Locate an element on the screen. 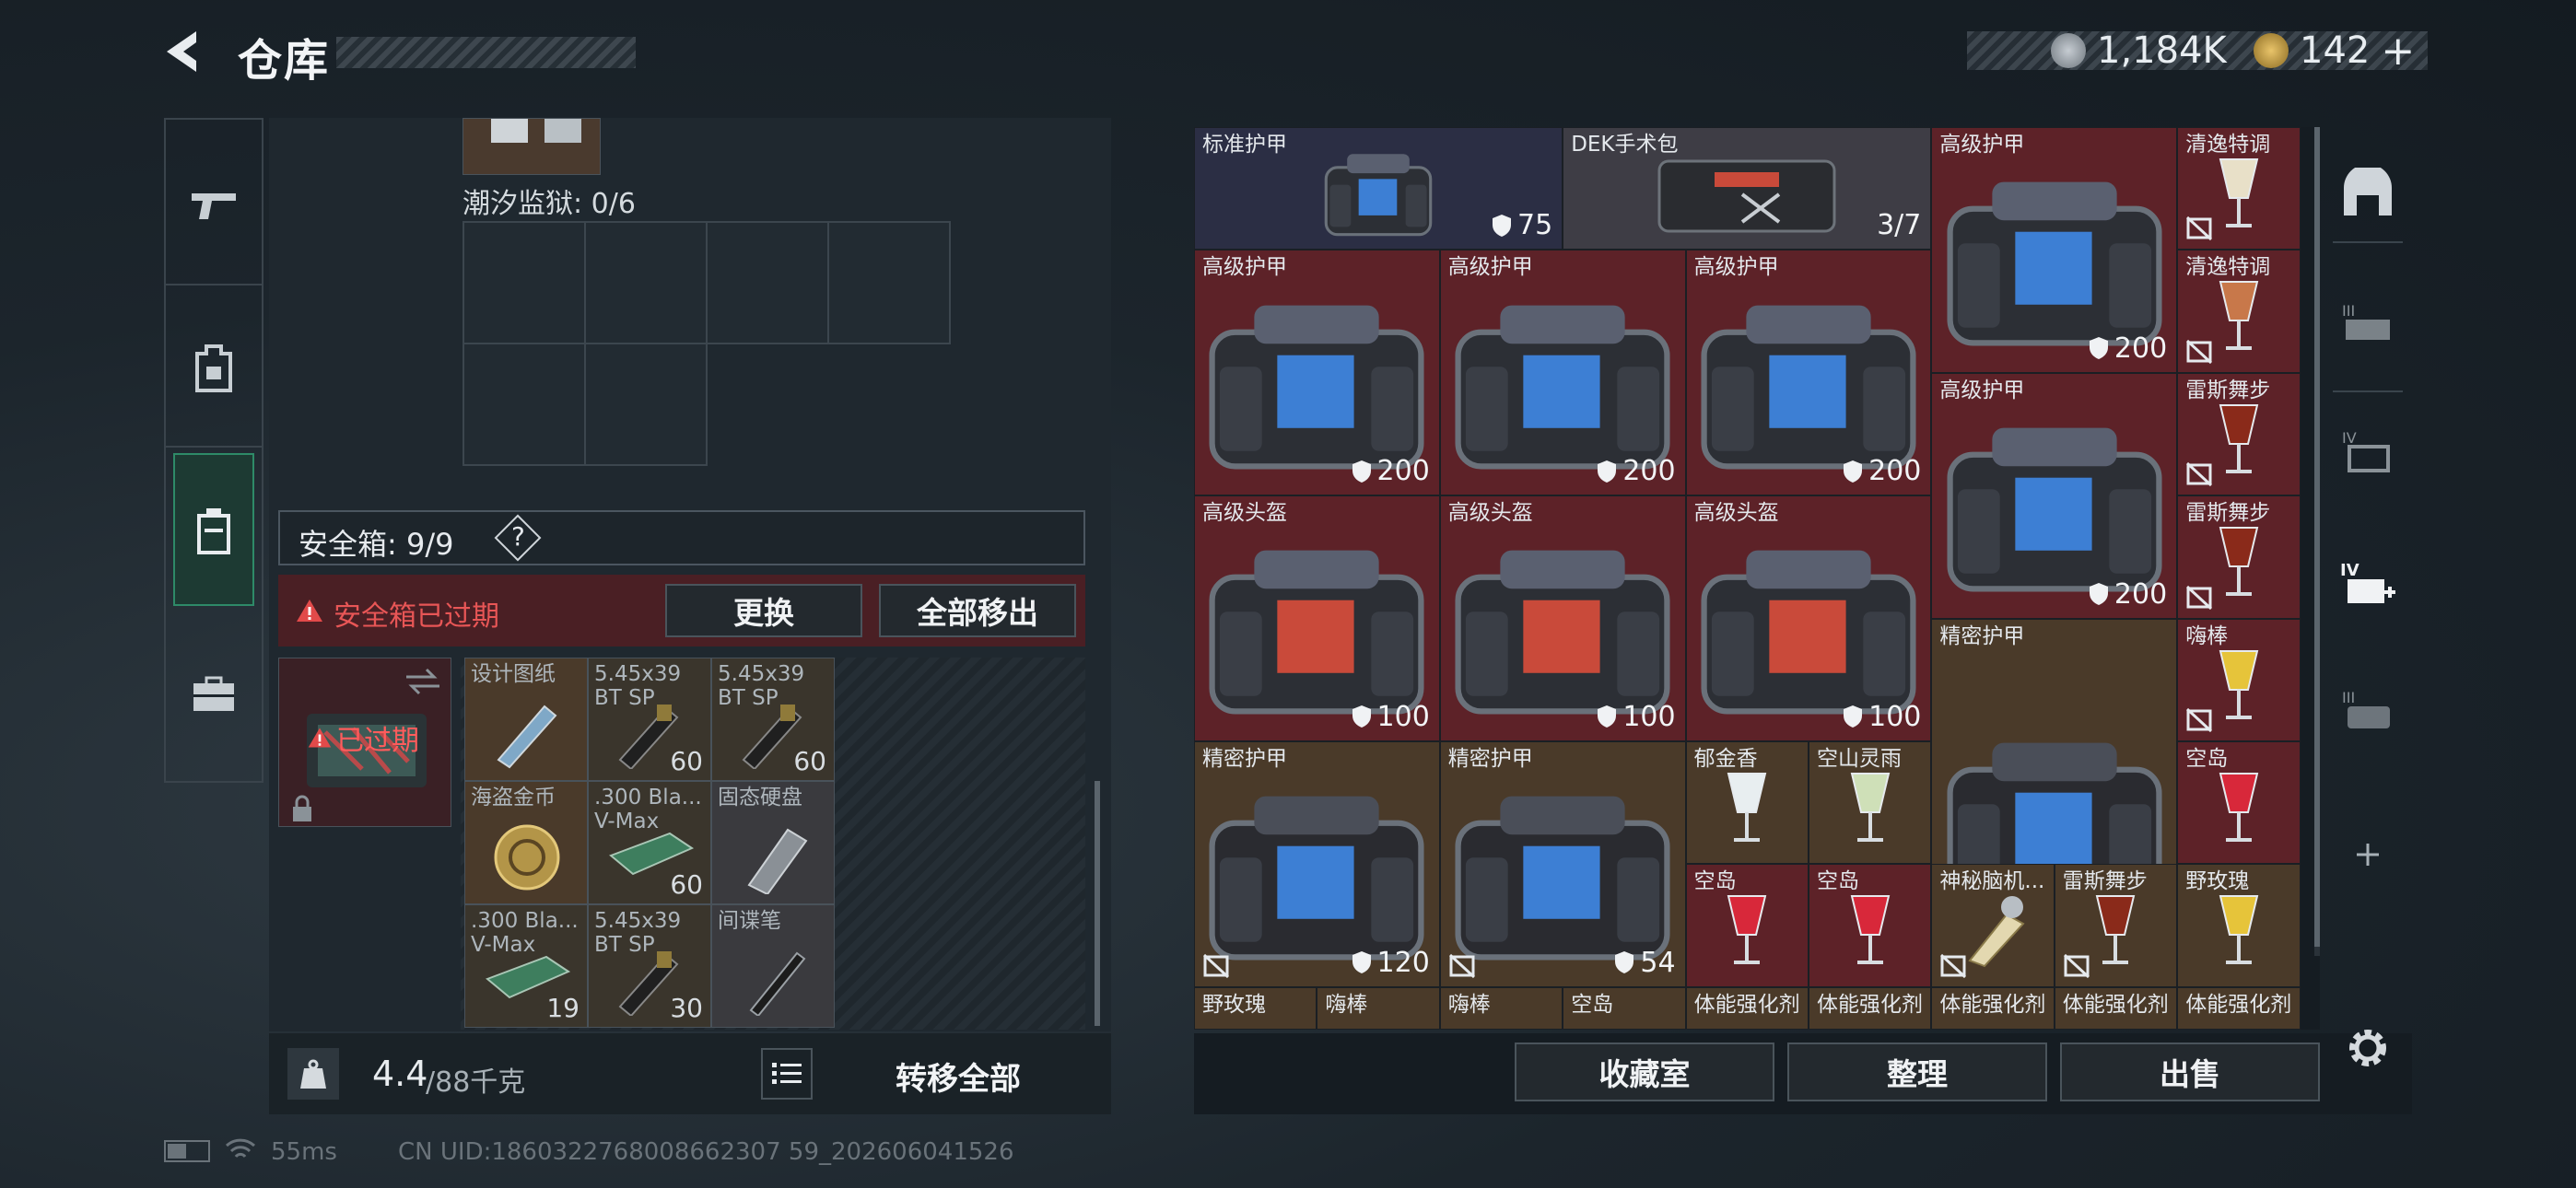  safe-box-case: 已过期 is located at coordinates (364, 742).